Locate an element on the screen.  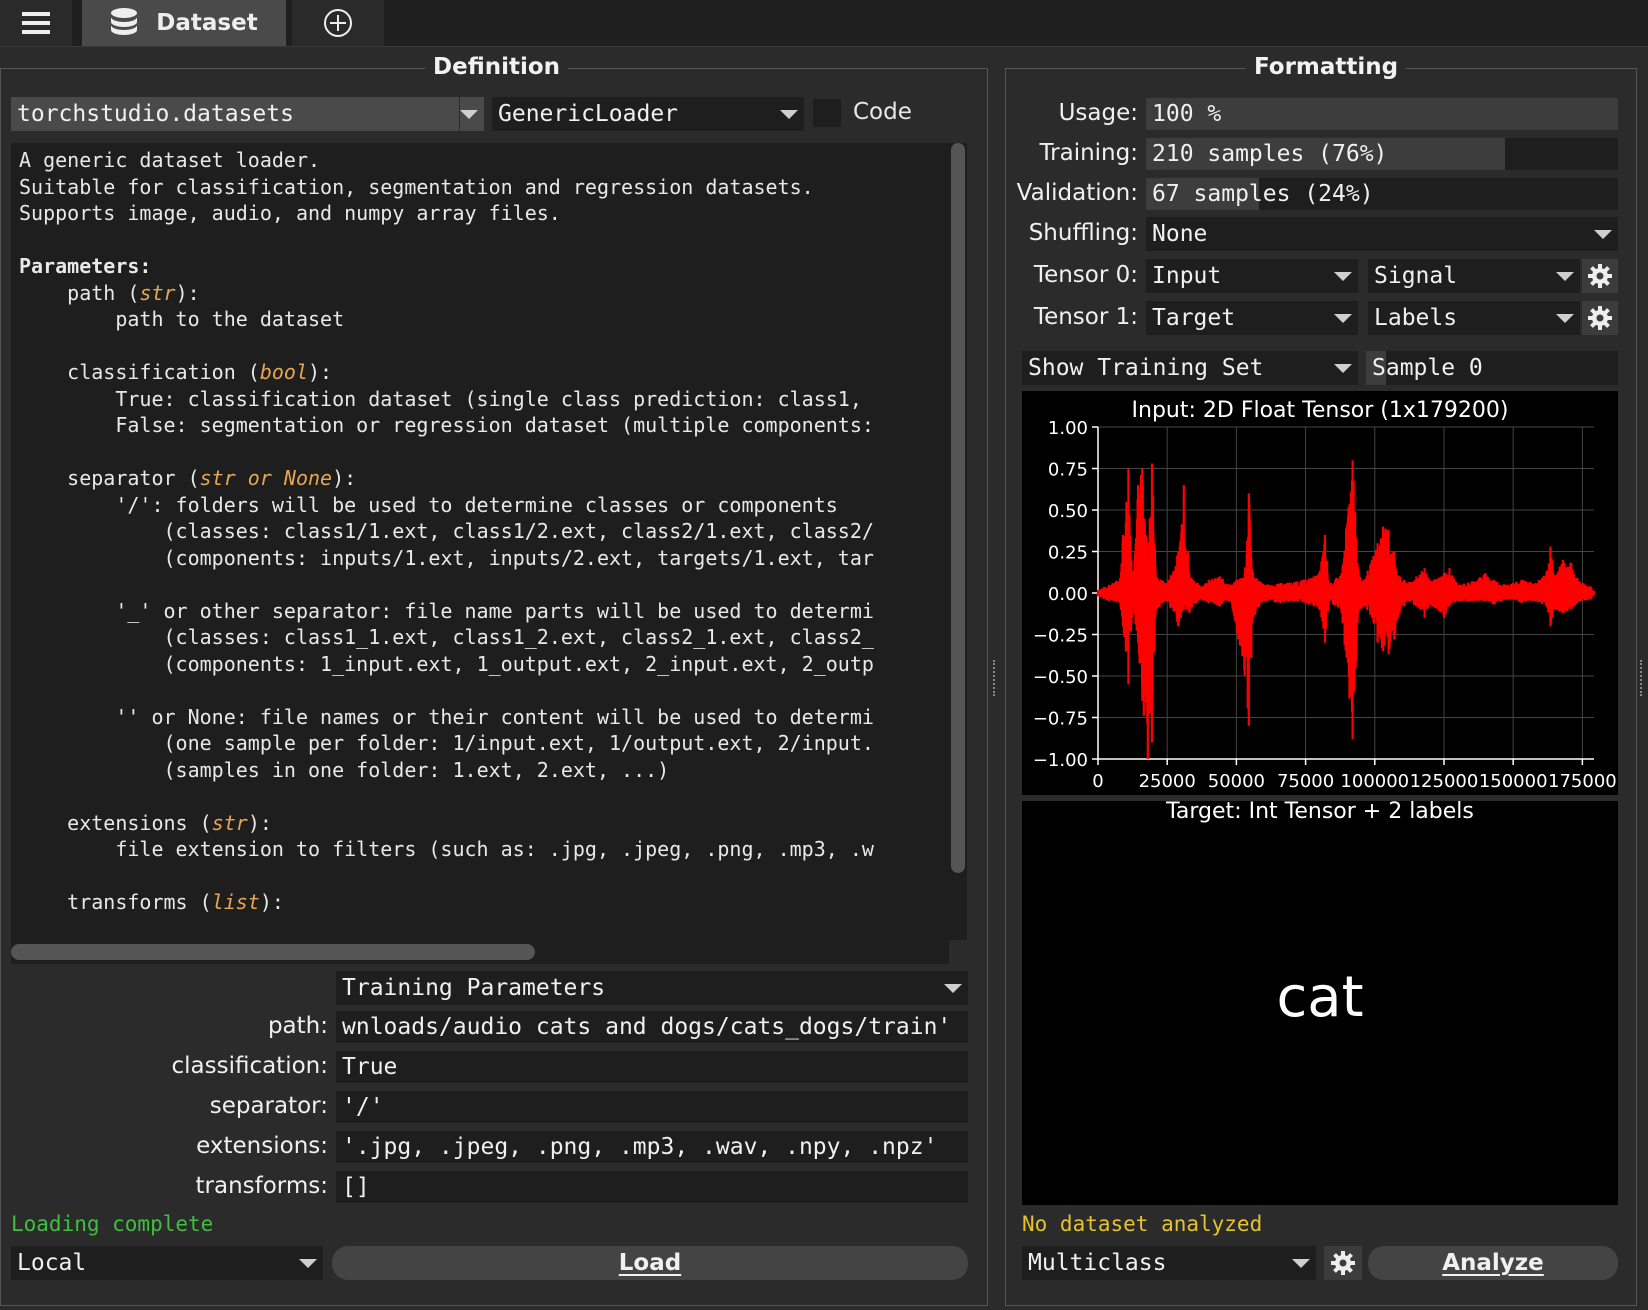
target-title: Target: Int Tensor + 2 labels is located at coordinates (1320, 811).